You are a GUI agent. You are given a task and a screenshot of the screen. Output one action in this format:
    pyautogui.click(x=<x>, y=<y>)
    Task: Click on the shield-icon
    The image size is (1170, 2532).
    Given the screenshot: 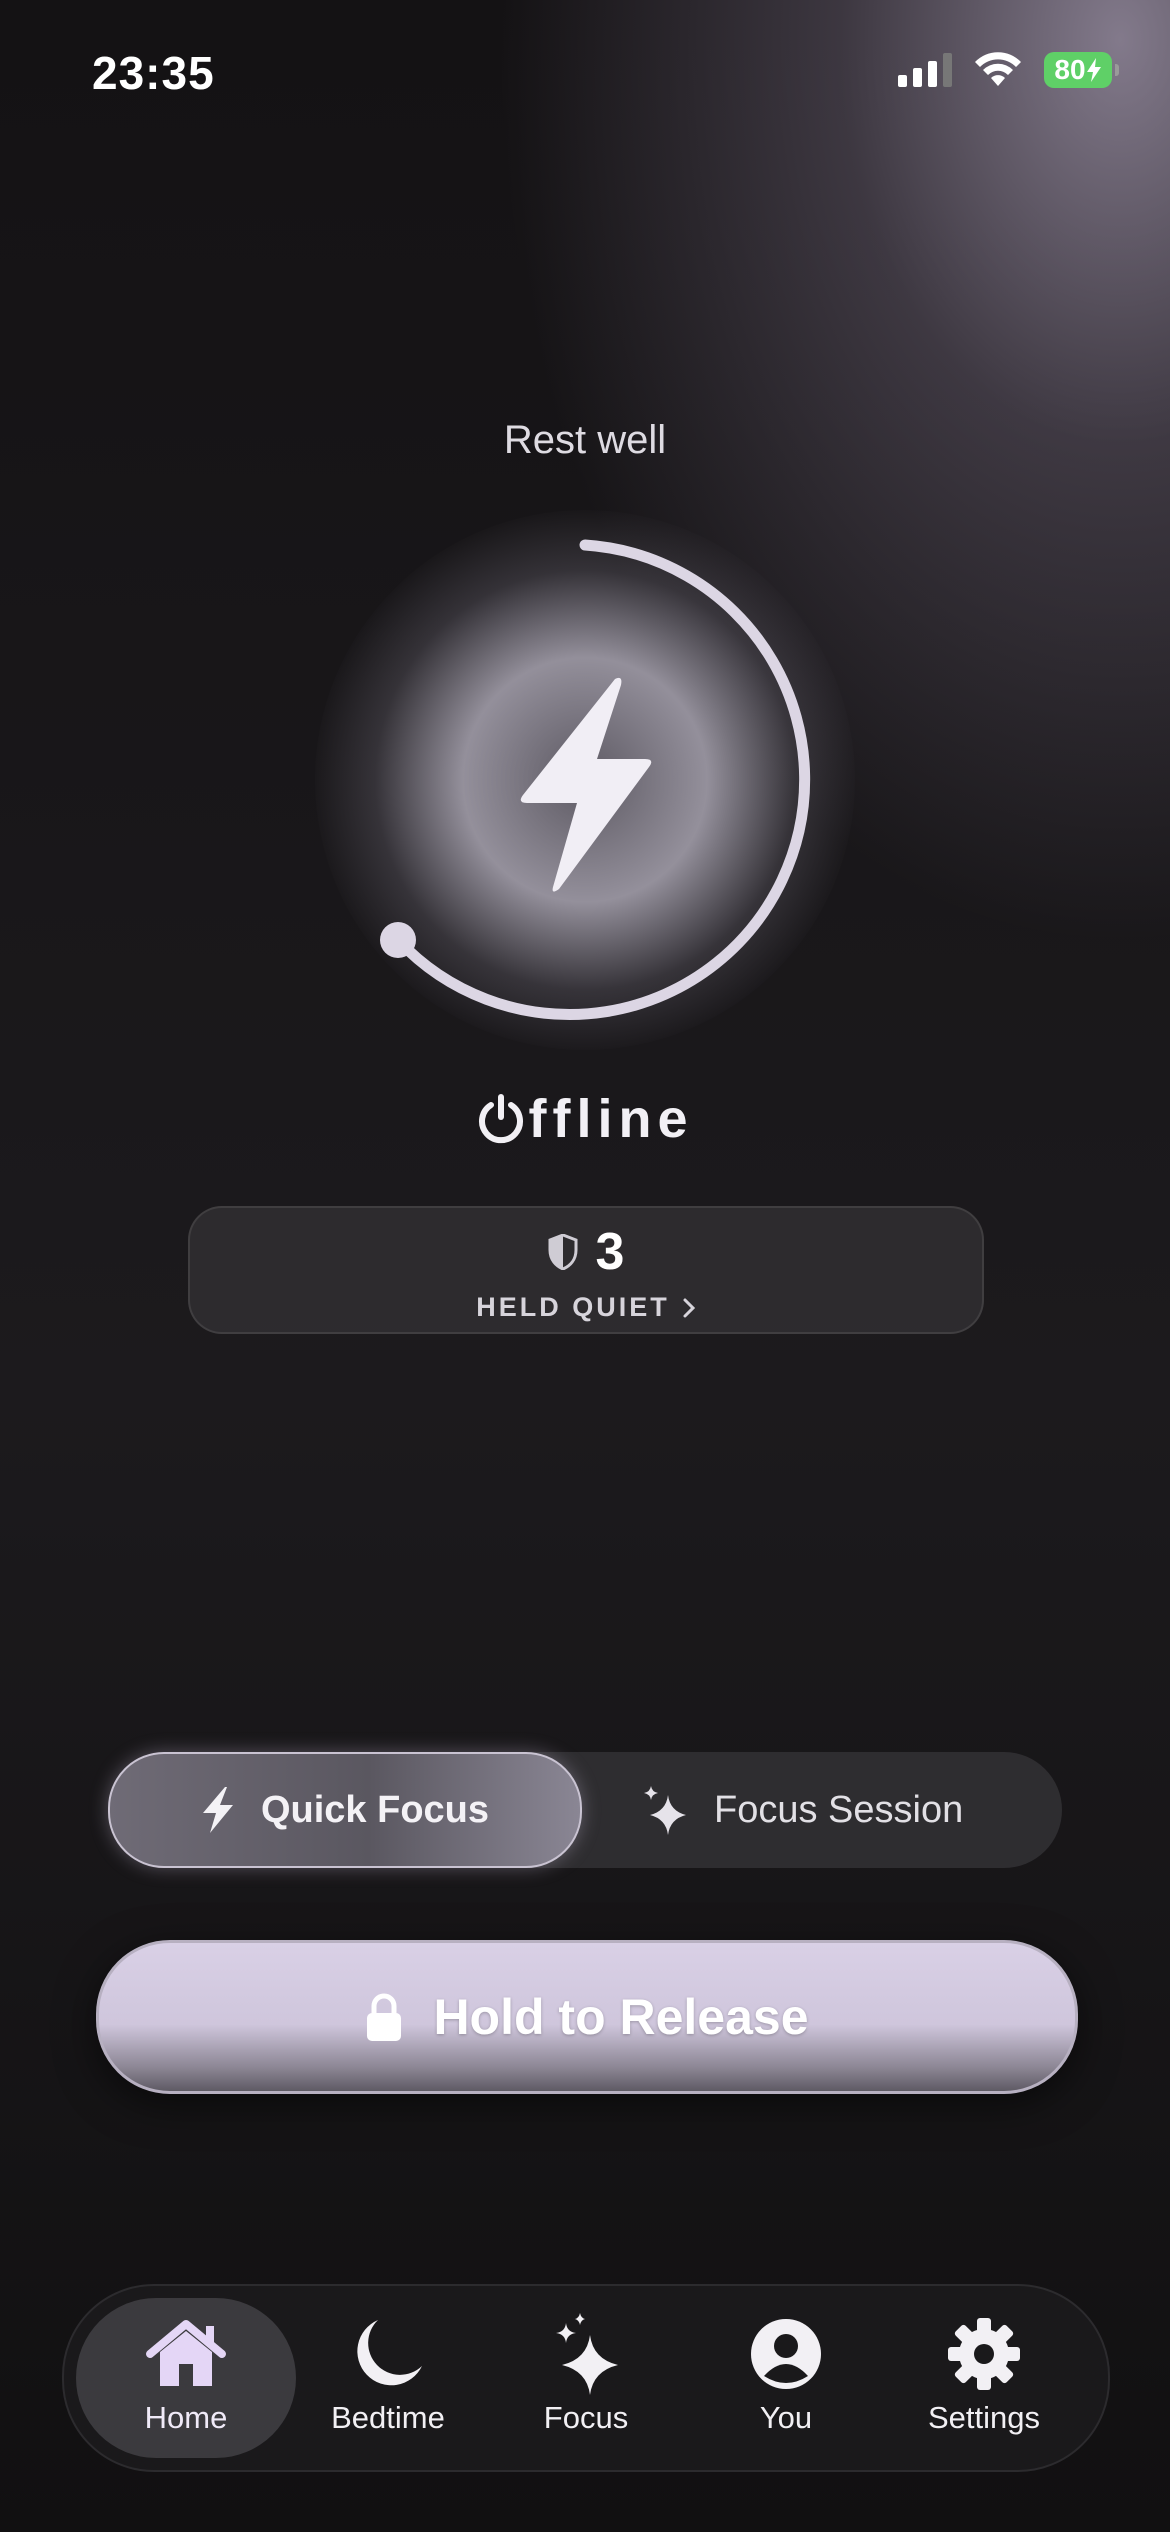 What is the action you would take?
    pyautogui.click(x=563, y=1252)
    